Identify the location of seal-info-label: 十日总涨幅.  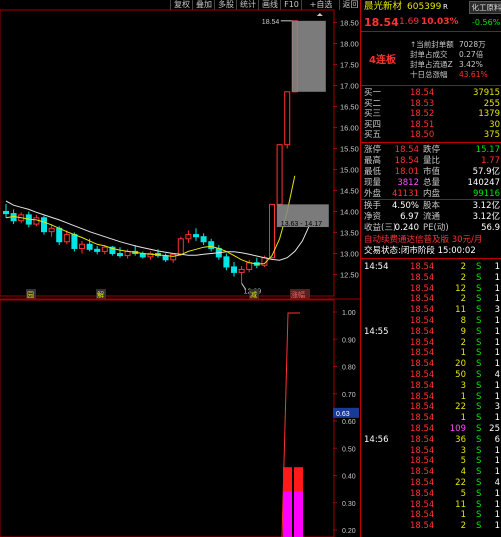
(429, 74).